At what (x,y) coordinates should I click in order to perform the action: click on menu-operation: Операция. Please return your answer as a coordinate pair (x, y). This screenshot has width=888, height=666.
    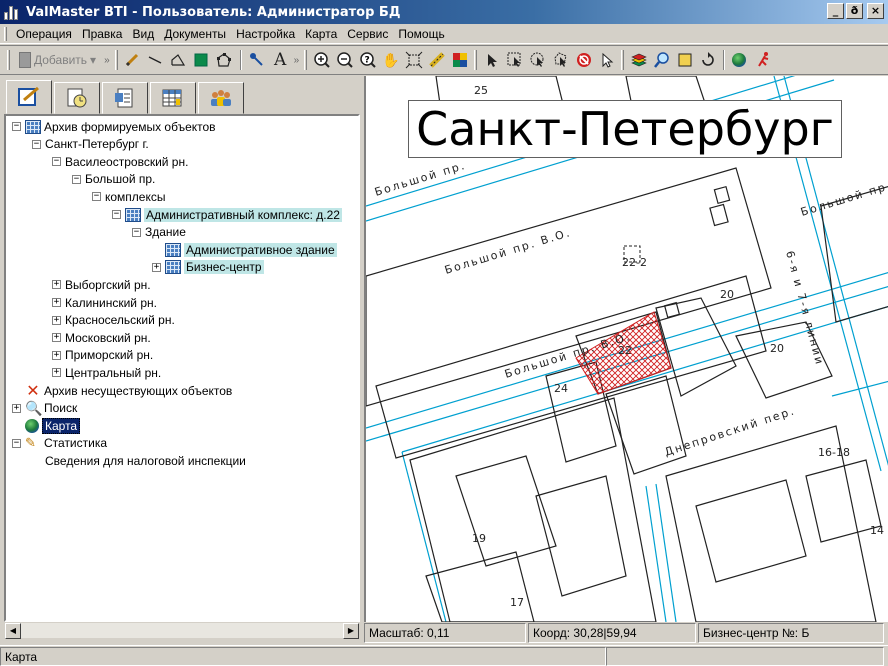
    Looking at the image, I should click on (44, 34).